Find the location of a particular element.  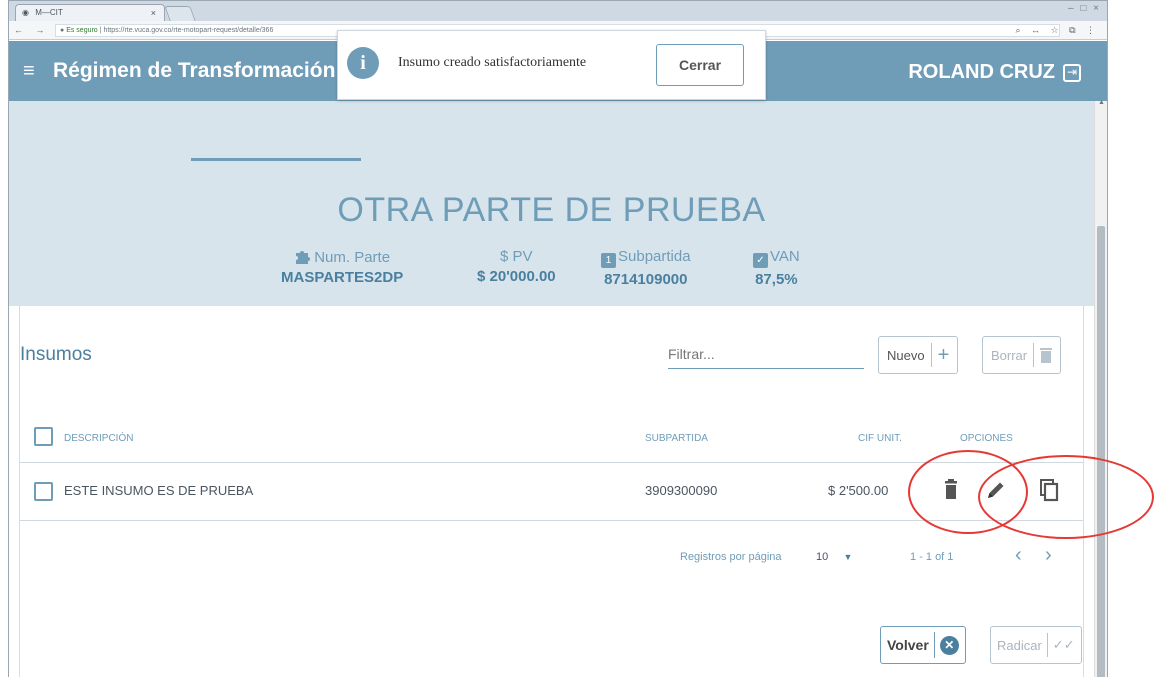

new-button: Nuevo + is located at coordinates (918, 355).